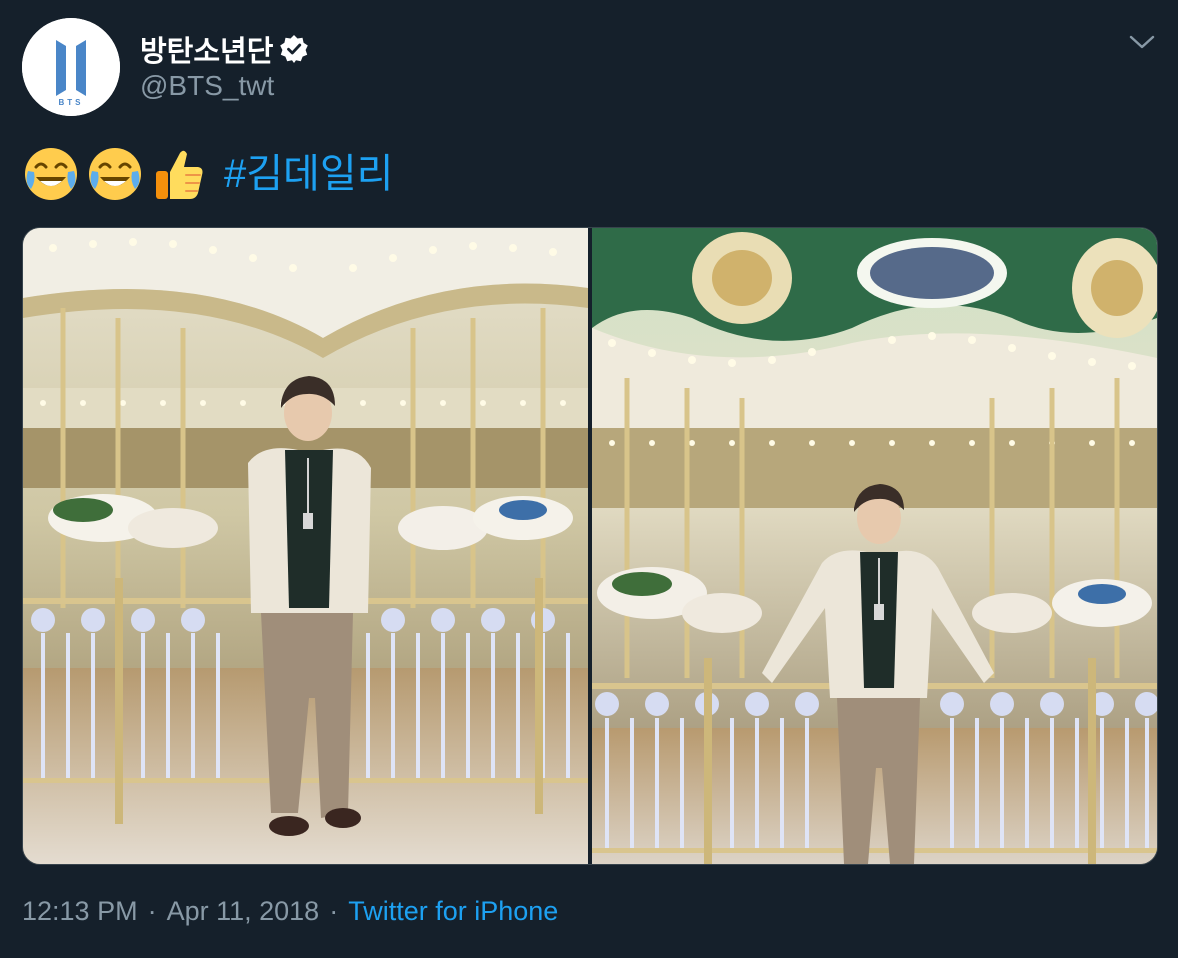  What do you see at coordinates (453, 911) in the screenshot?
I see `tweet-source-link: Twitter for iPhone` at bounding box center [453, 911].